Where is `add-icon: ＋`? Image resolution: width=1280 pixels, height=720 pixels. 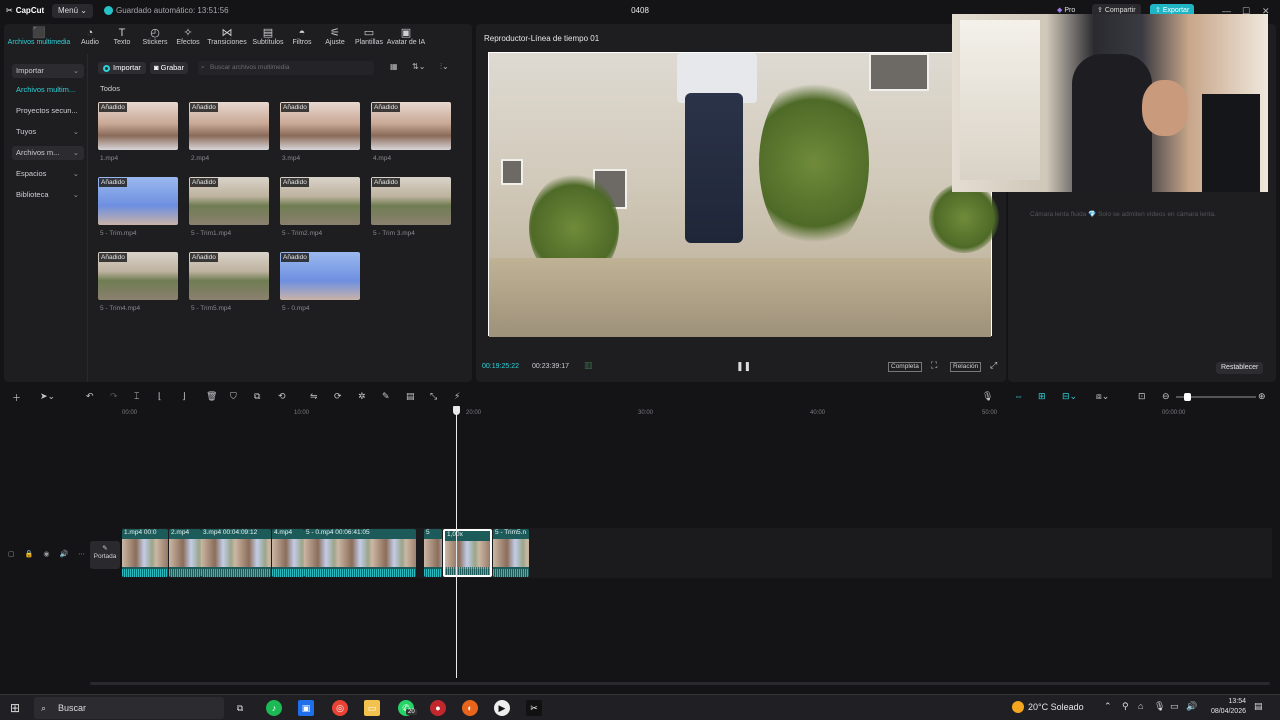
add-icon: ＋ is located at coordinates (16, 397).